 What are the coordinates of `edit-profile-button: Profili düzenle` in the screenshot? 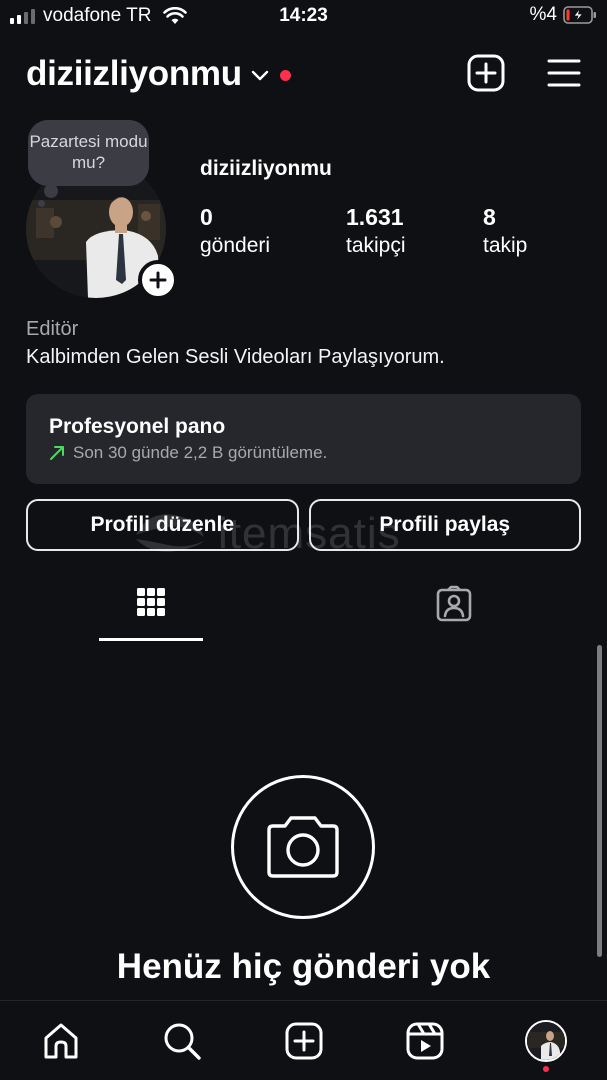 It's located at (162, 525).